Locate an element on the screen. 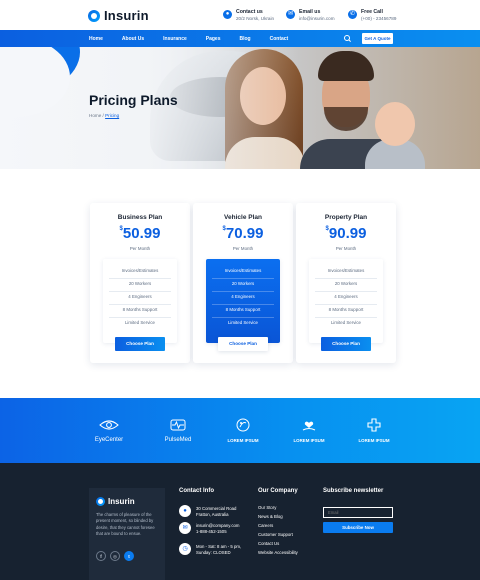 This screenshot has height=580, width=480. plan-price: $90.99 is located at coordinates (346, 234).